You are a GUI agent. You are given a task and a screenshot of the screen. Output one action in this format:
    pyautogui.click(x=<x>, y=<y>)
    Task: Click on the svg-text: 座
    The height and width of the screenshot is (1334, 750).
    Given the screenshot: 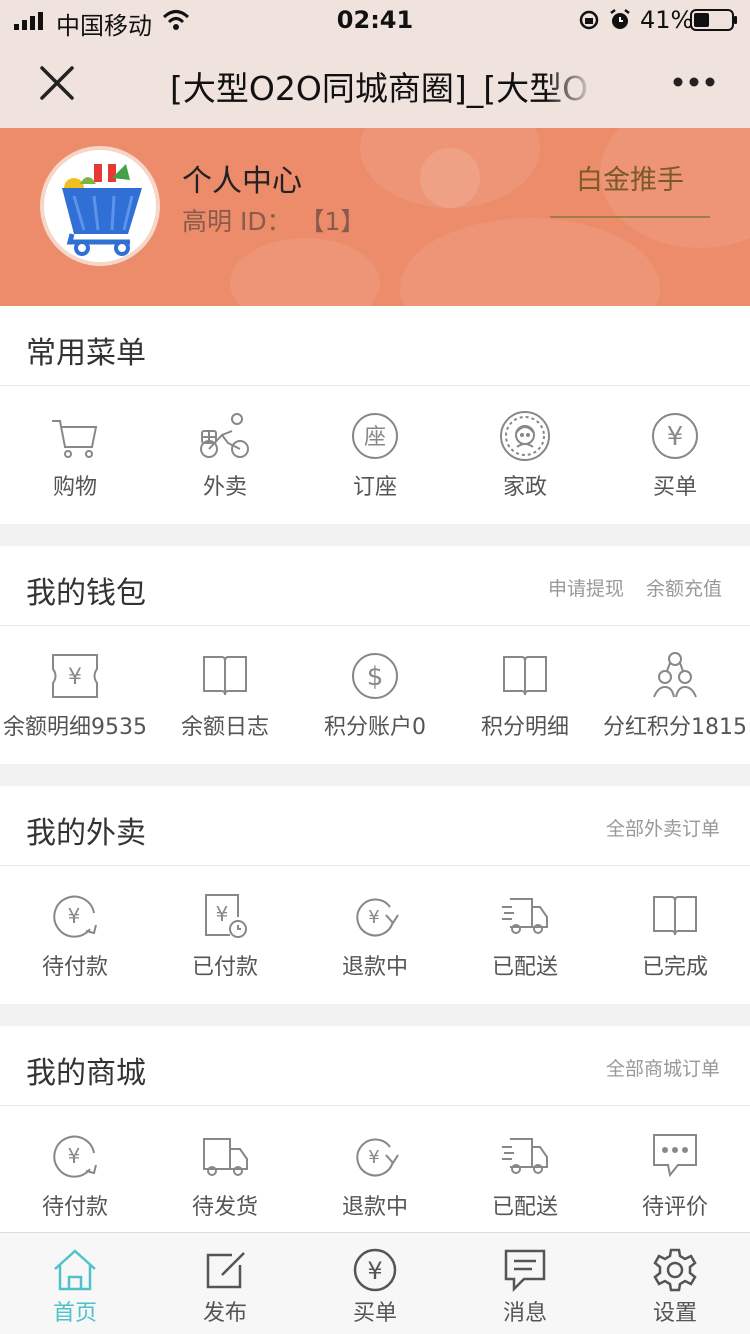 What is the action you would take?
    pyautogui.click(x=375, y=437)
    